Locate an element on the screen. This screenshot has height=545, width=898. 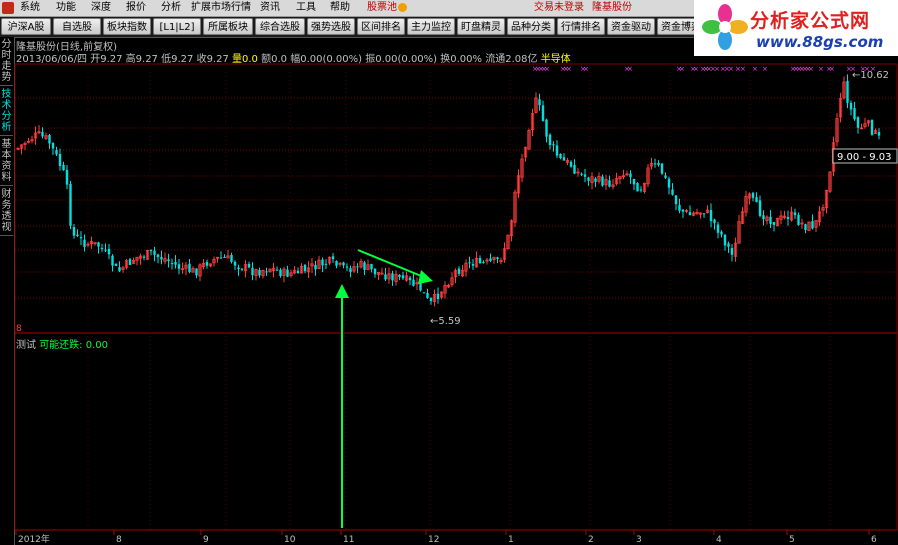
indicator-name: 测试 is located at coordinates (26, 345).